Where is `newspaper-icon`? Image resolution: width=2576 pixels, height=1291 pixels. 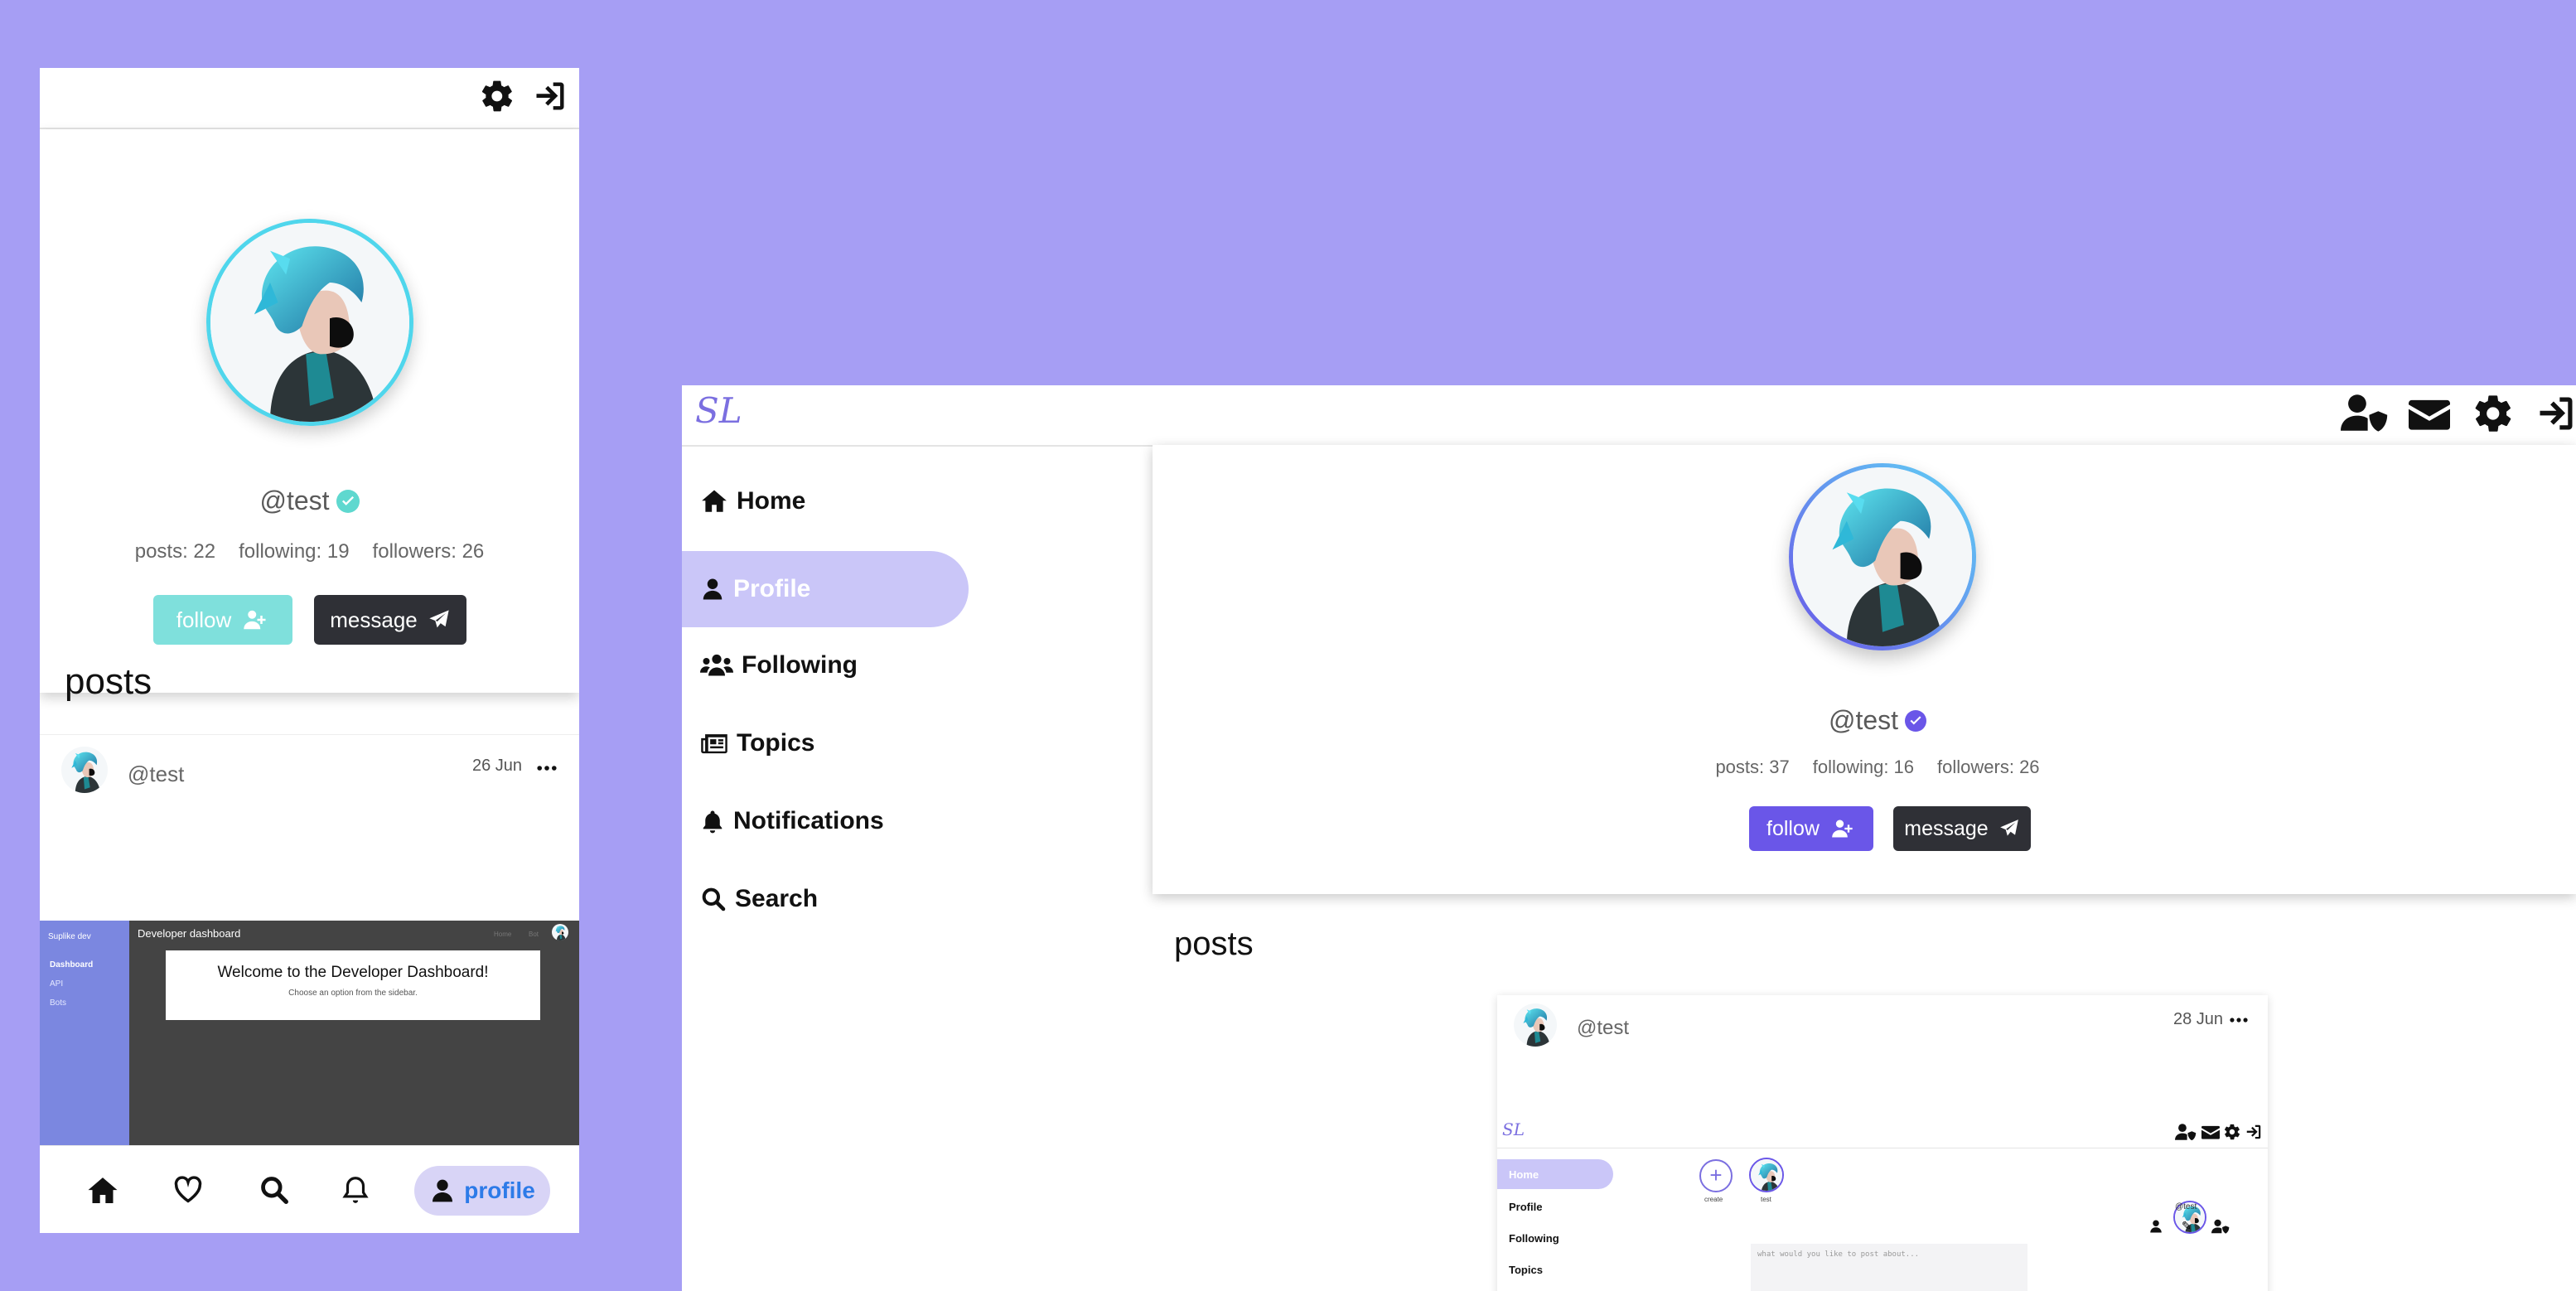 newspaper-icon is located at coordinates (714, 743).